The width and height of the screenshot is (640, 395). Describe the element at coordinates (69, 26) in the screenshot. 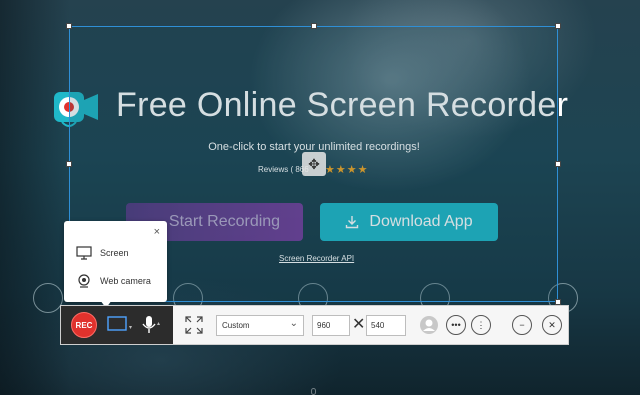

I see `resize-handle-top-left` at that location.